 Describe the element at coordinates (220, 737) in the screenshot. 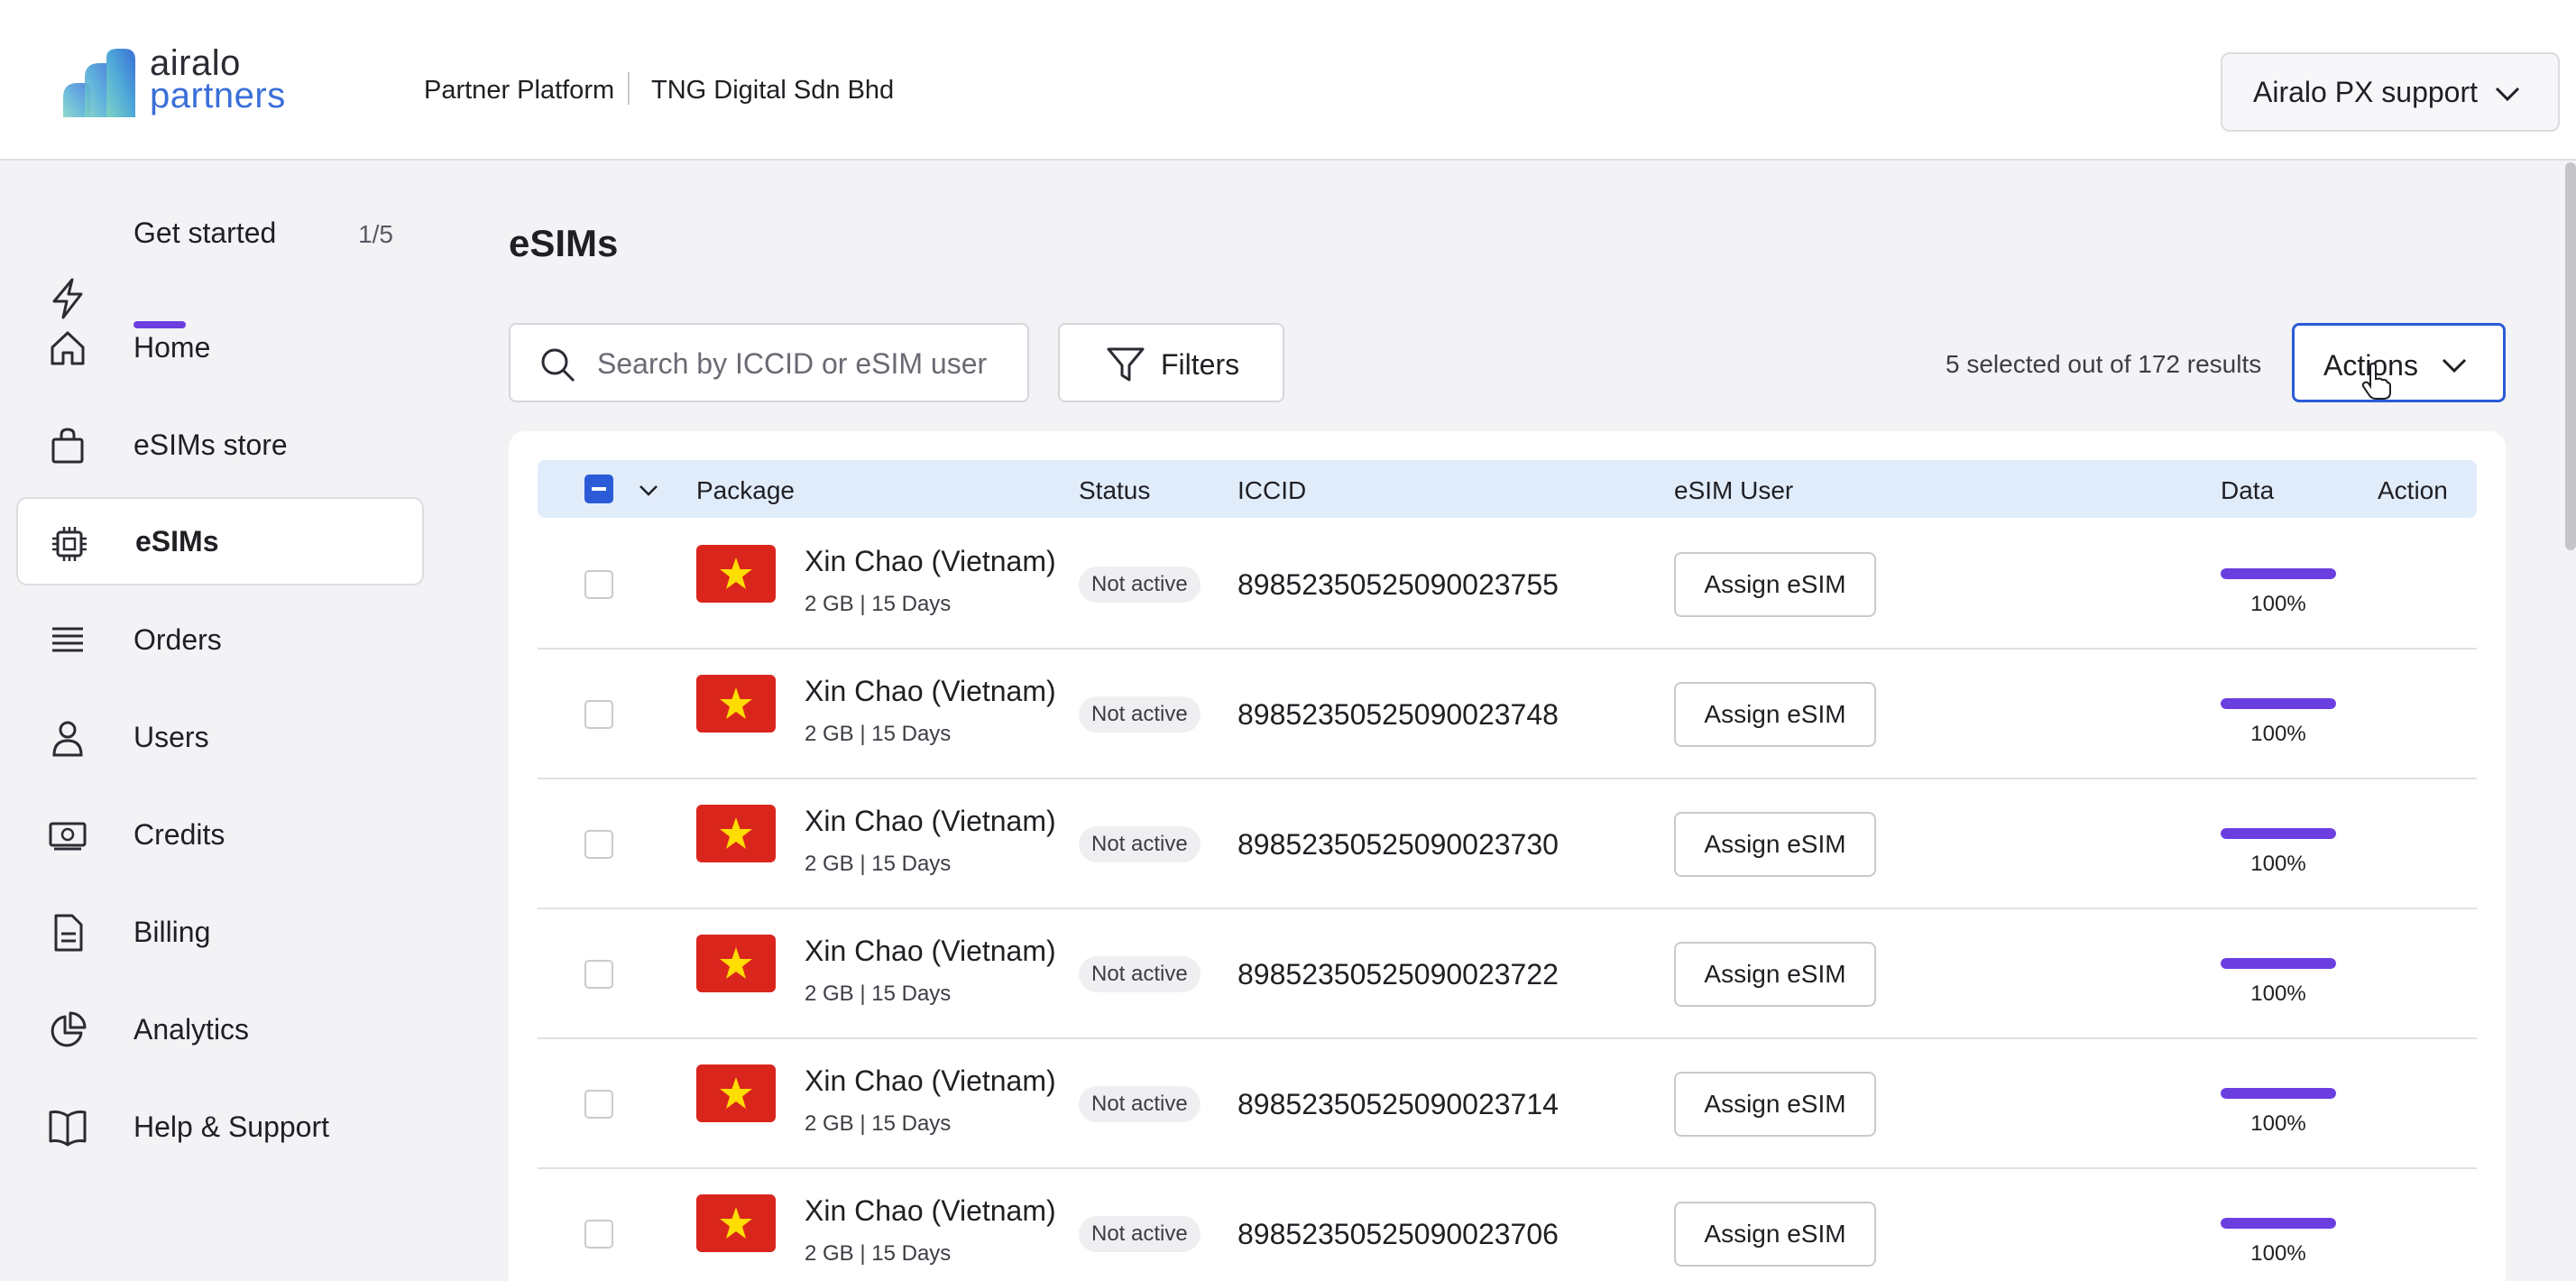

I see `sidebar-item-users: Users` at that location.